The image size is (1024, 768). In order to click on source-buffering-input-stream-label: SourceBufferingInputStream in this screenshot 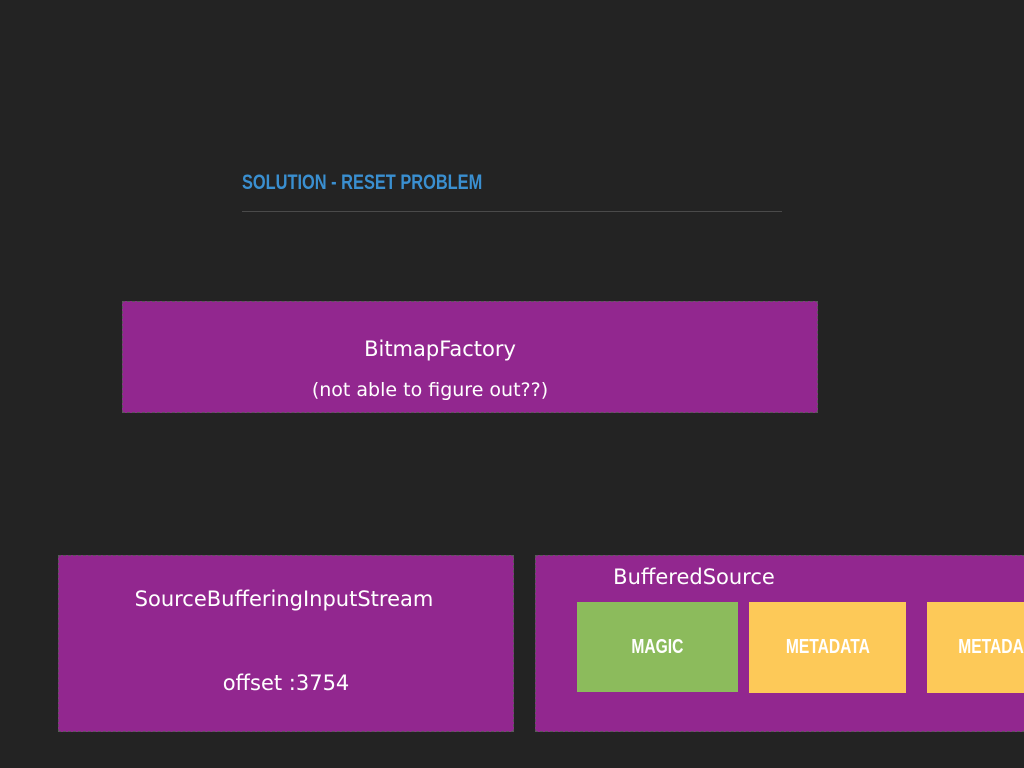, I will do `click(284, 599)`.